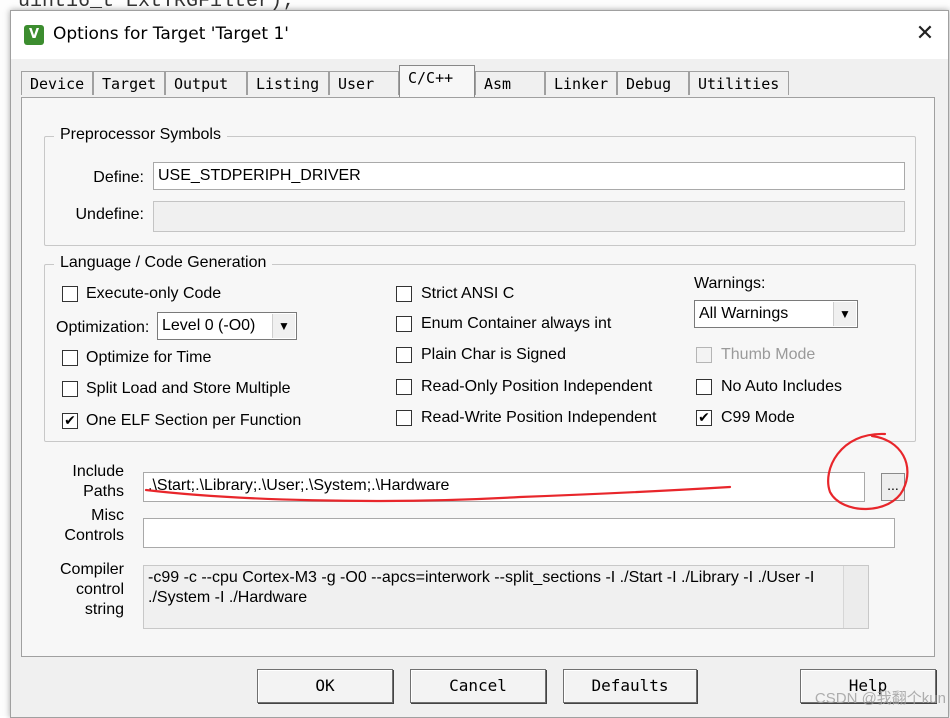 The width and height of the screenshot is (950, 718). What do you see at coordinates (364, 83) in the screenshot?
I see `tab-user: User` at bounding box center [364, 83].